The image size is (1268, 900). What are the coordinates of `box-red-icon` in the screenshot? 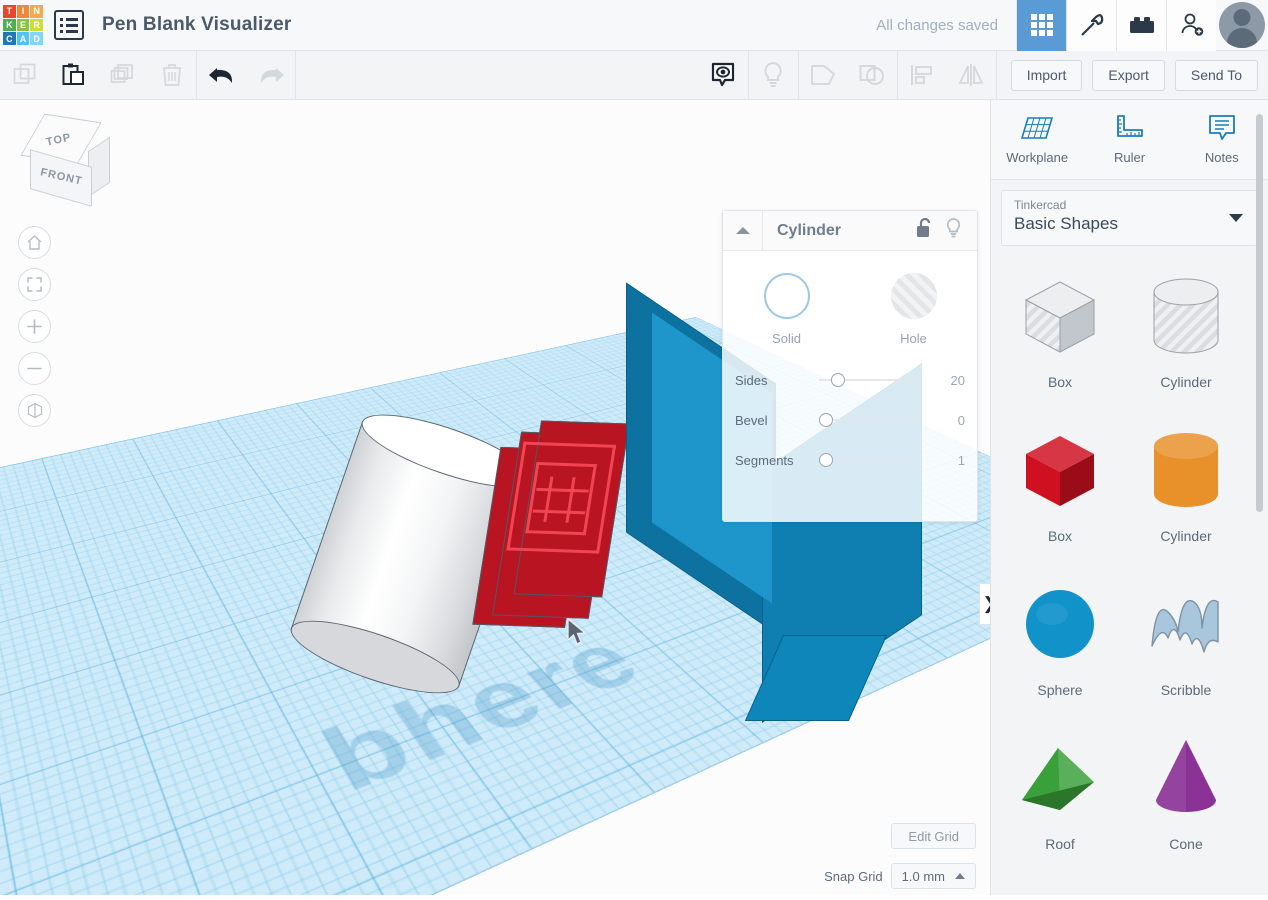 It's located at (1060, 470).